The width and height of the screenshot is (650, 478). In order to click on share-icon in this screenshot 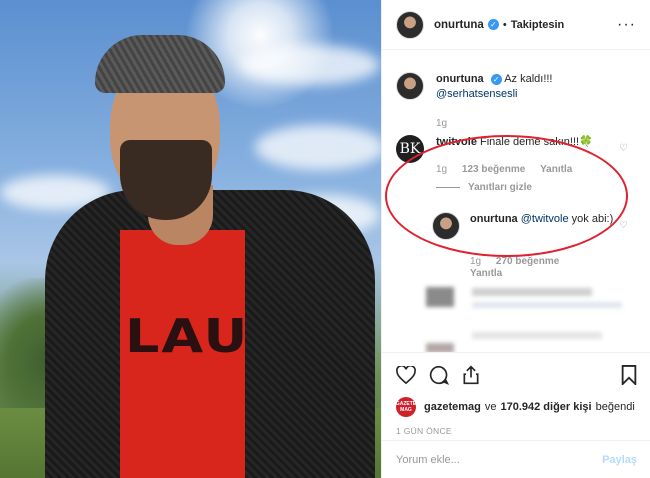, I will do `click(471, 375)`.